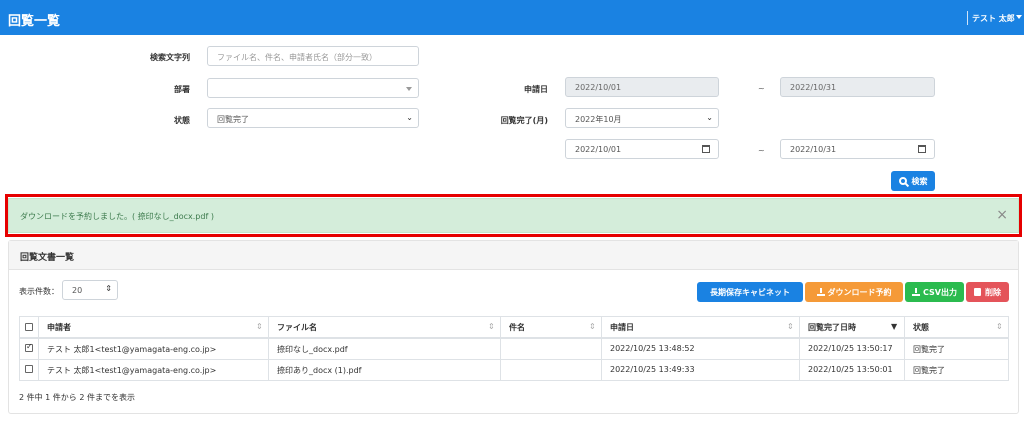 Image resolution: width=1024 pixels, height=423 pixels. What do you see at coordinates (921, 327) in the screenshot?
I see `column-header-status: 状態` at bounding box center [921, 327].